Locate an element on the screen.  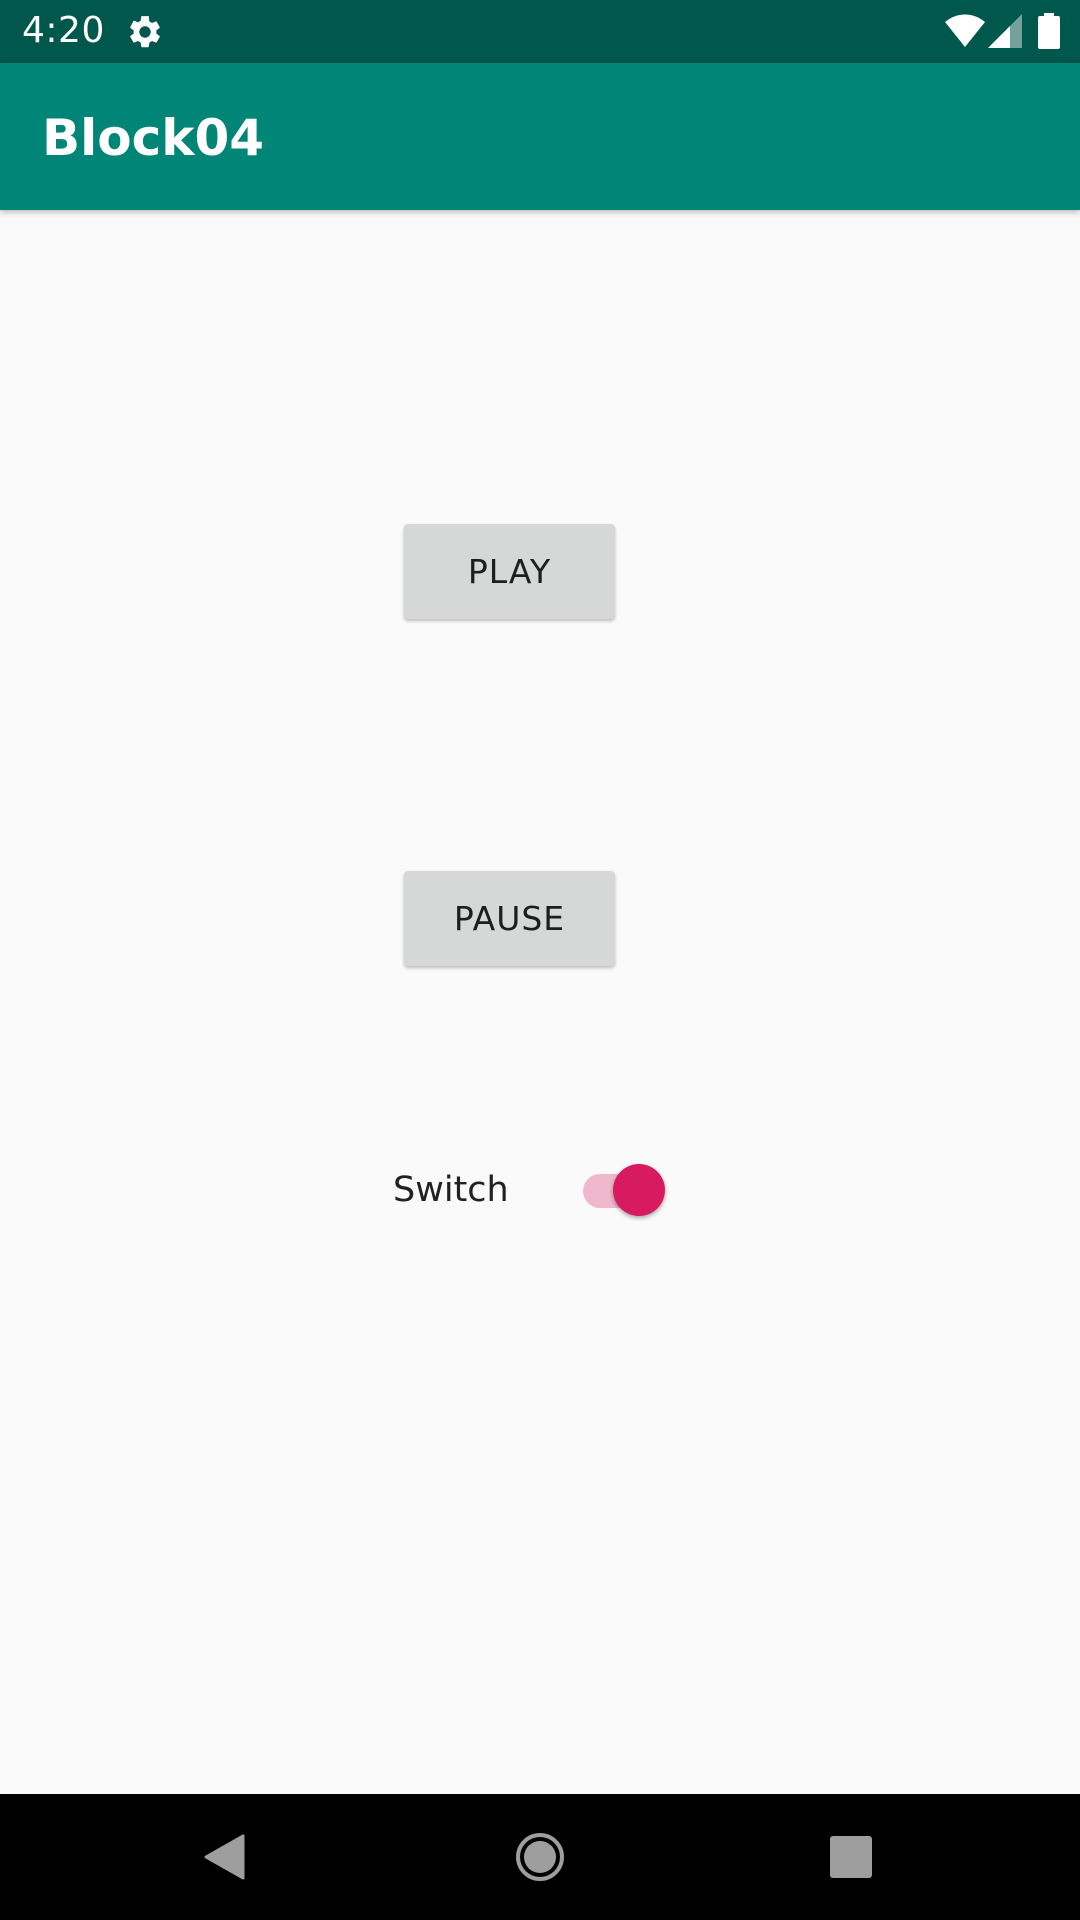
pause-button: PAUSE is located at coordinates (509, 918).